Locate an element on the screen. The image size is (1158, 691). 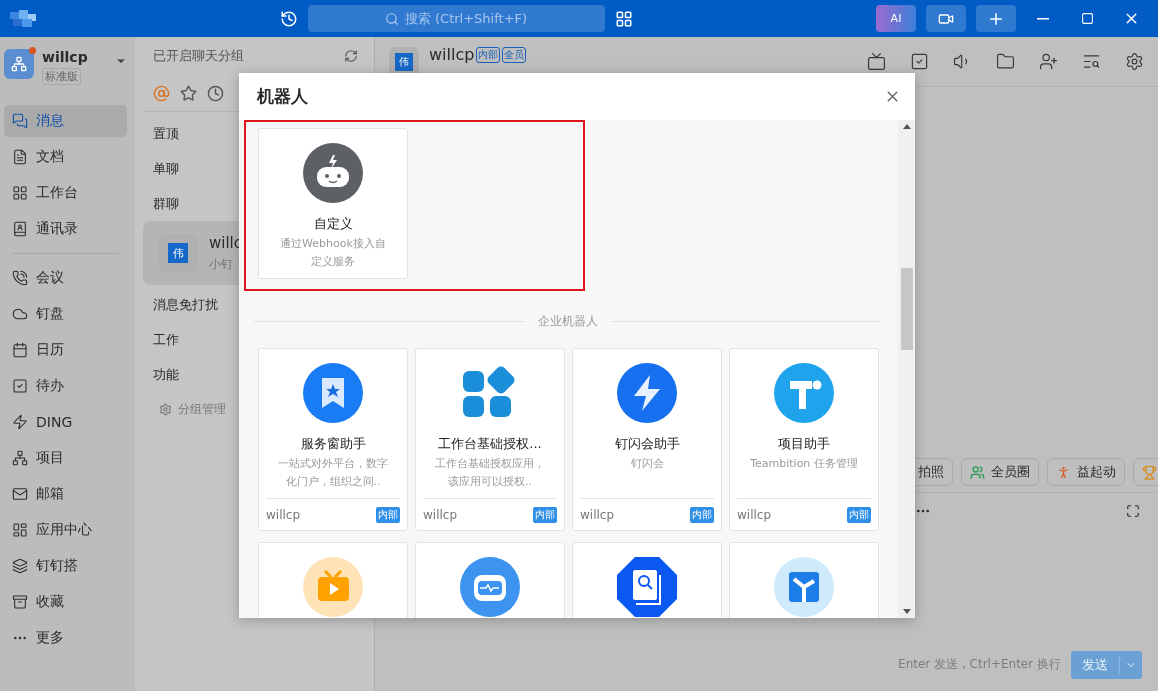
sidebar-item: 消息 is located at coordinates (65, 121).